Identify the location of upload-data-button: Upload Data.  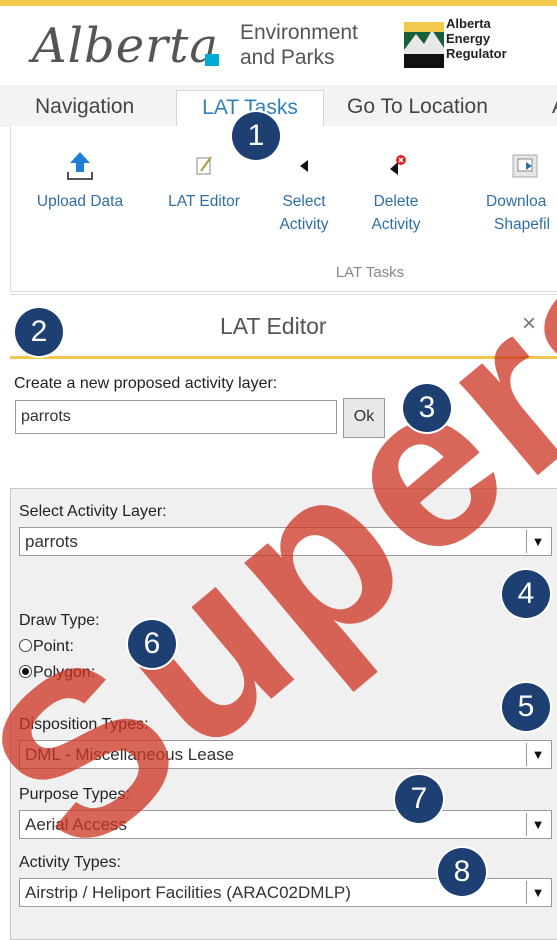
(80, 181).